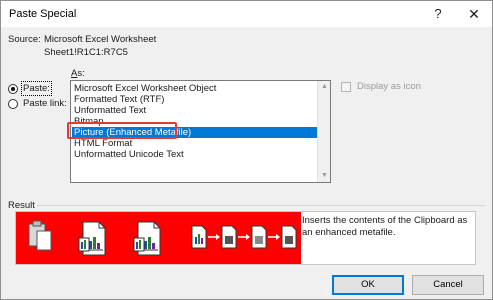 This screenshot has height=300, width=493. What do you see at coordinates (261, 205) in the screenshot?
I see `result-divider` at bounding box center [261, 205].